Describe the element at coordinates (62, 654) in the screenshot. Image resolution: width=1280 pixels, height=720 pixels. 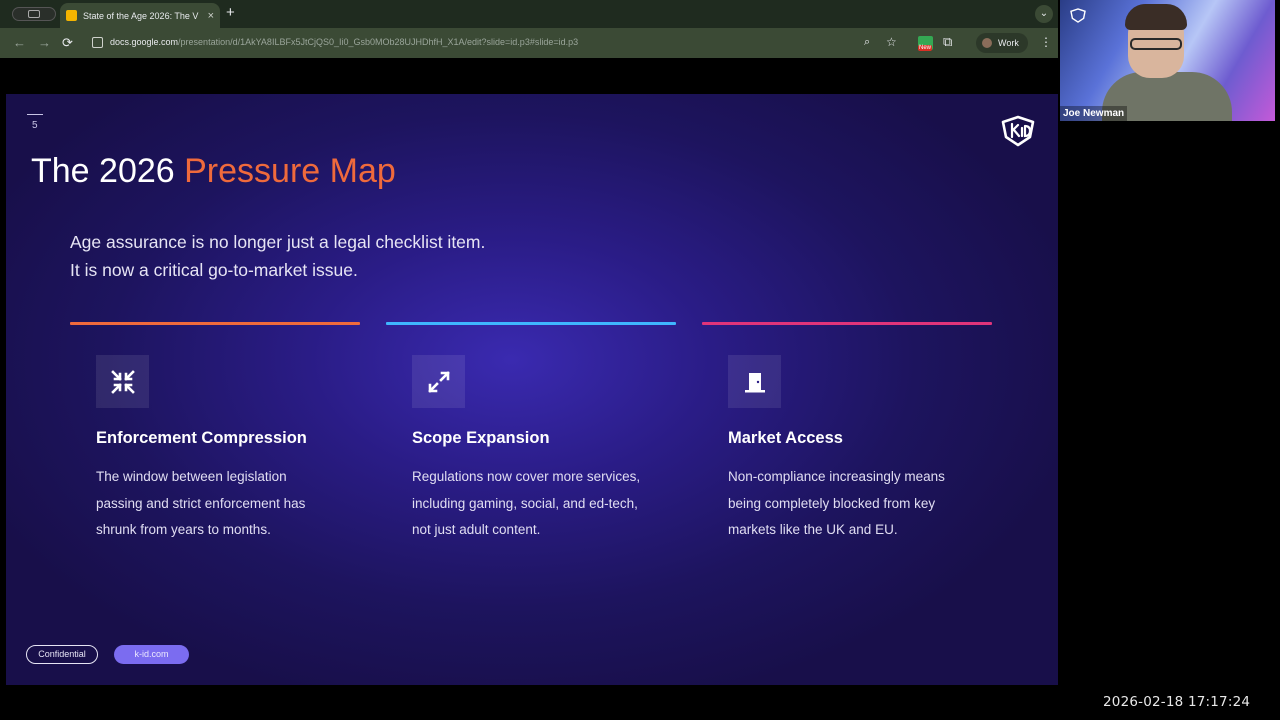
I see `confidential-badge: Confidential` at that location.